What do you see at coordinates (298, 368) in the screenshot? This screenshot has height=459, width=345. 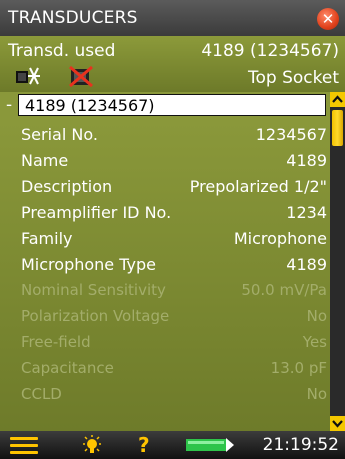 I see `property-value: 13.0 pF` at bounding box center [298, 368].